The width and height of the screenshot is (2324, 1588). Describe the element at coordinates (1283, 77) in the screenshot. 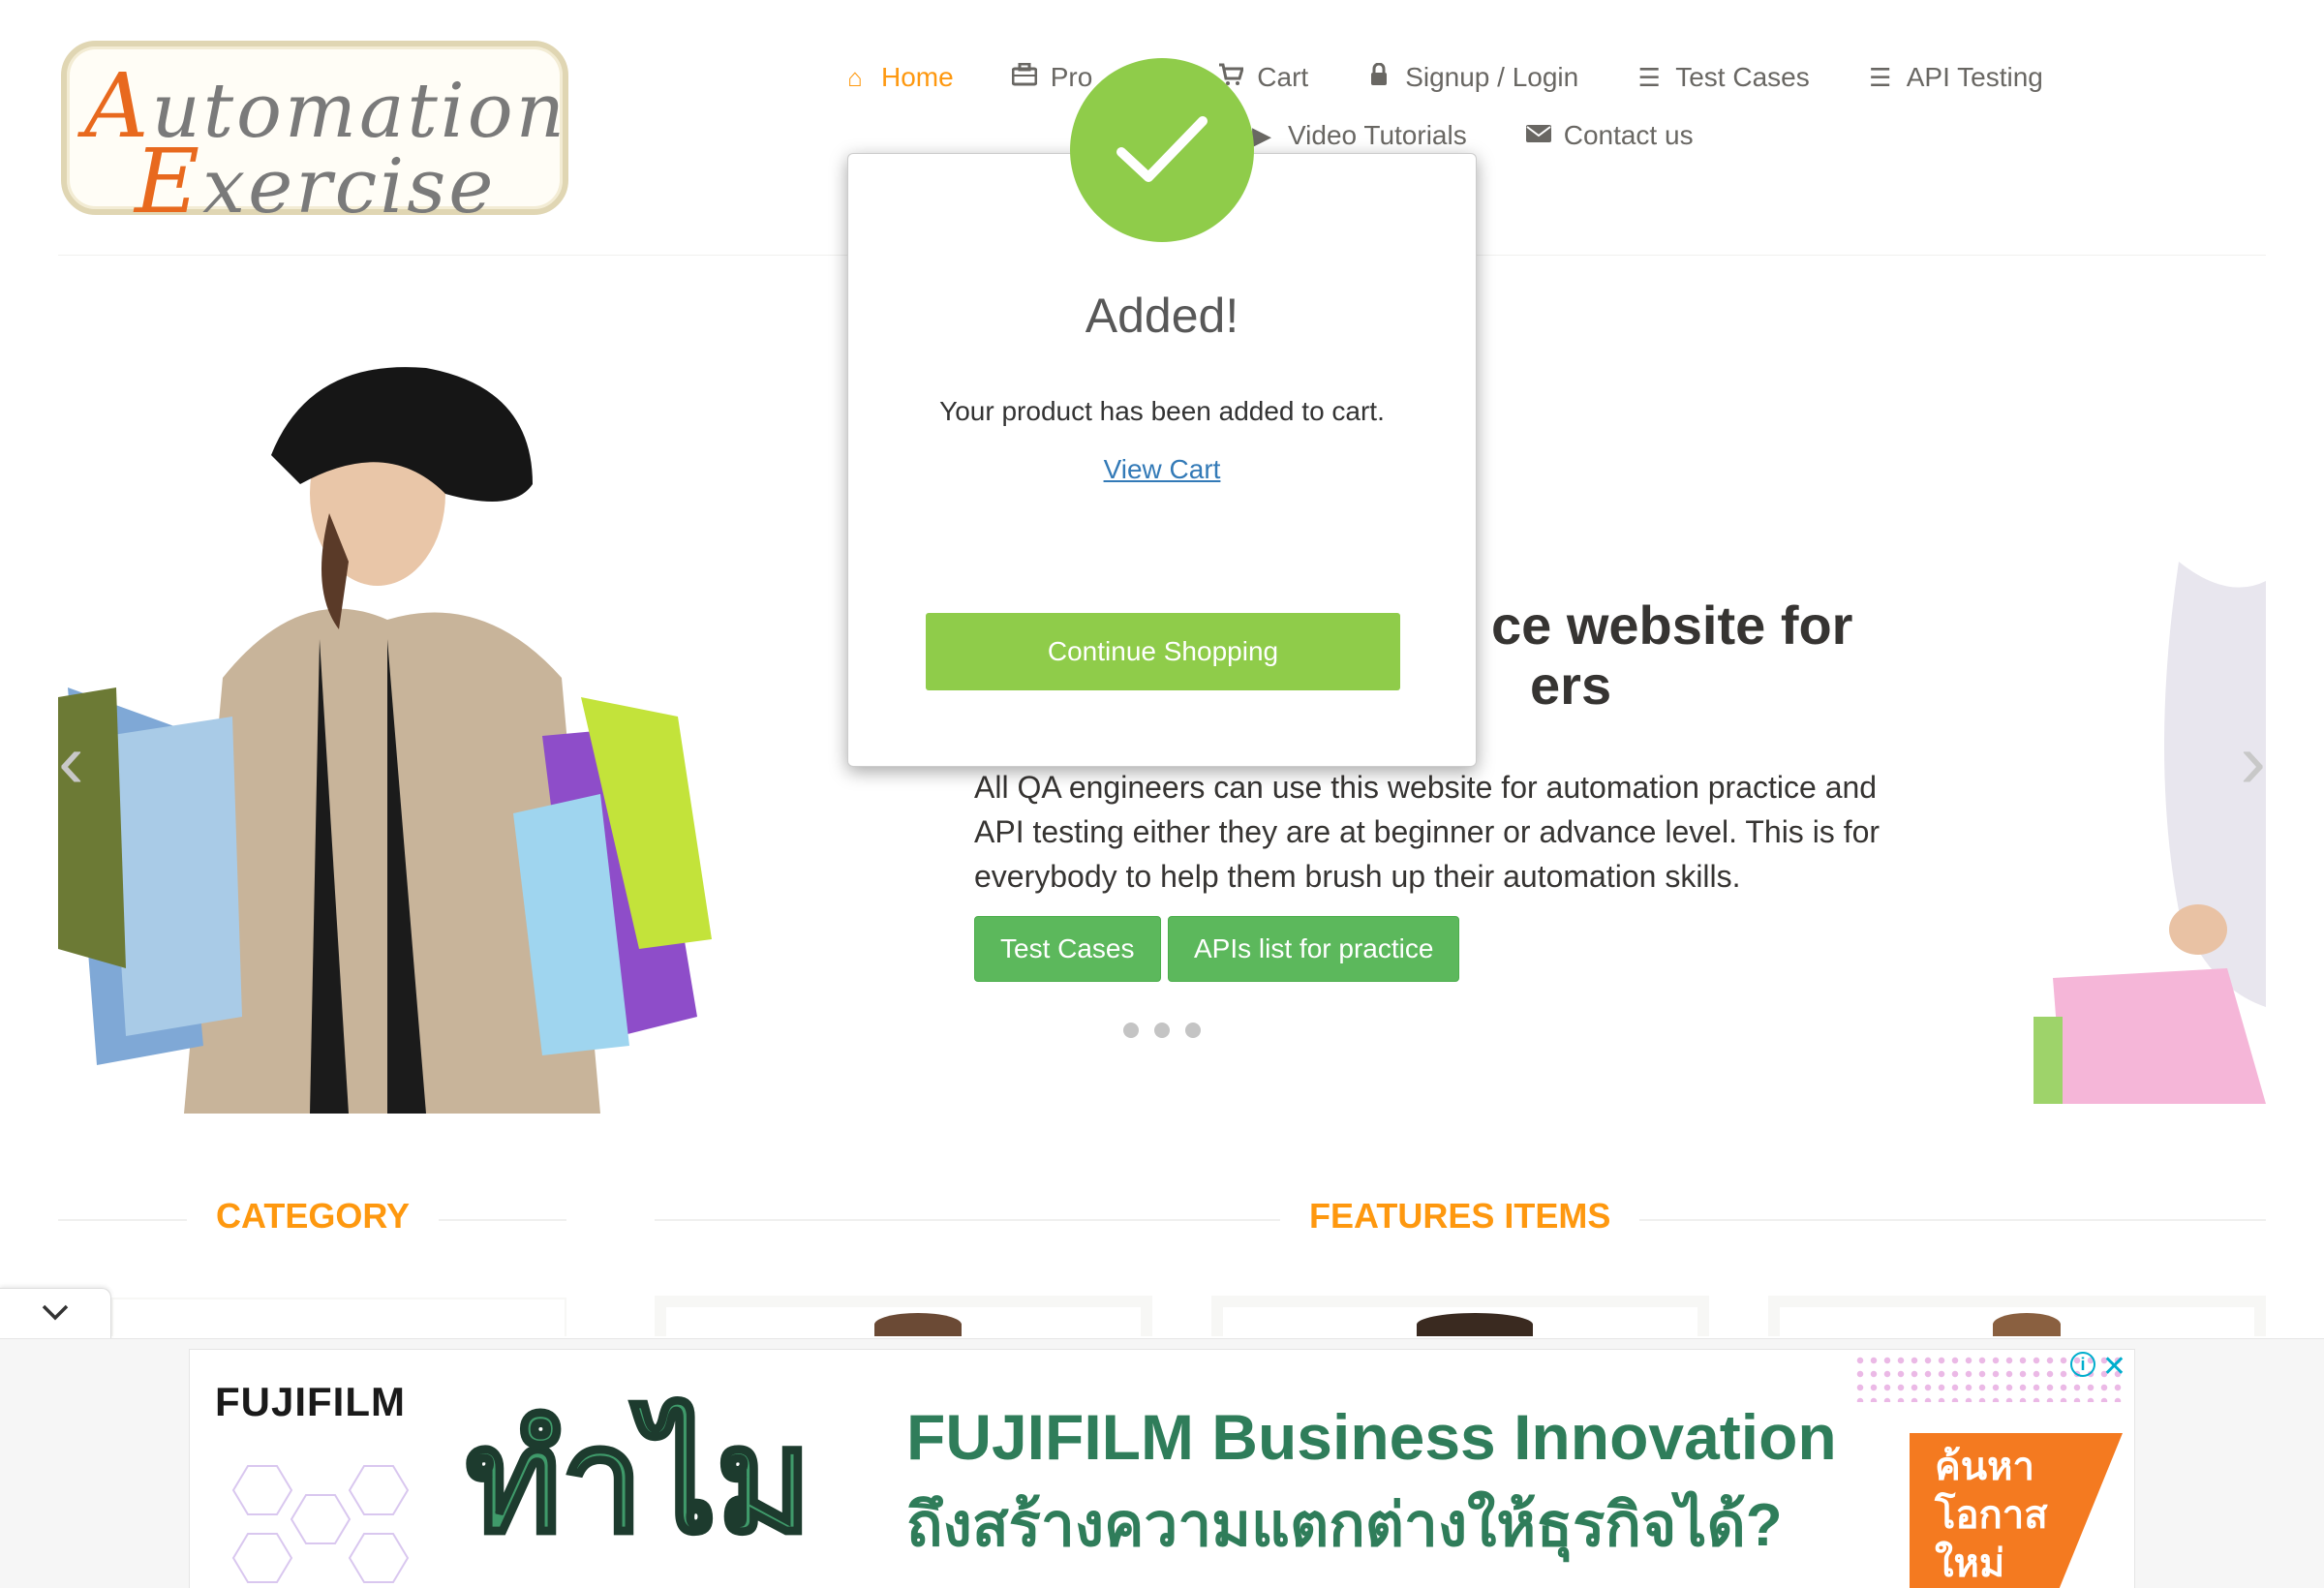

I see `nav-cart-label: Cart` at that location.